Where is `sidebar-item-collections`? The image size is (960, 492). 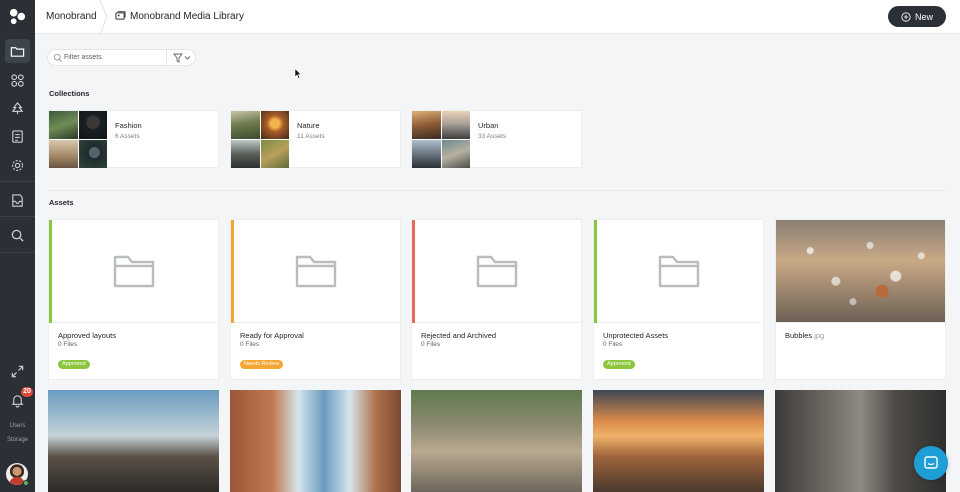
sidebar-item-collections is located at coordinates (17, 80).